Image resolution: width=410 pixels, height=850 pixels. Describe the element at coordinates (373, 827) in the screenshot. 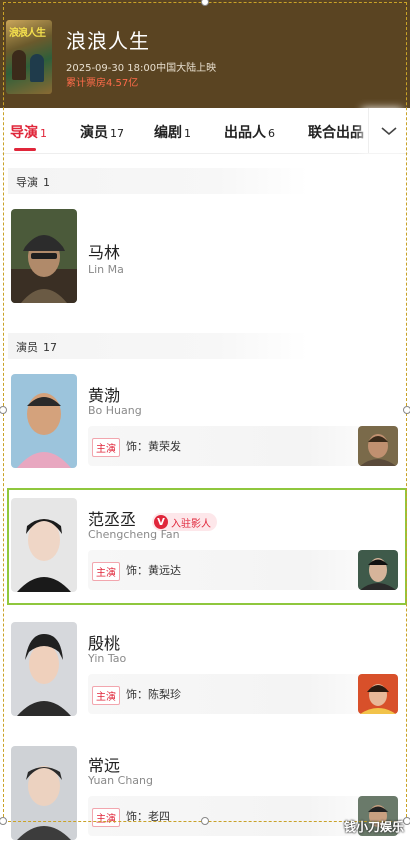

I see `watermark: 钱小刀娱乐` at that location.